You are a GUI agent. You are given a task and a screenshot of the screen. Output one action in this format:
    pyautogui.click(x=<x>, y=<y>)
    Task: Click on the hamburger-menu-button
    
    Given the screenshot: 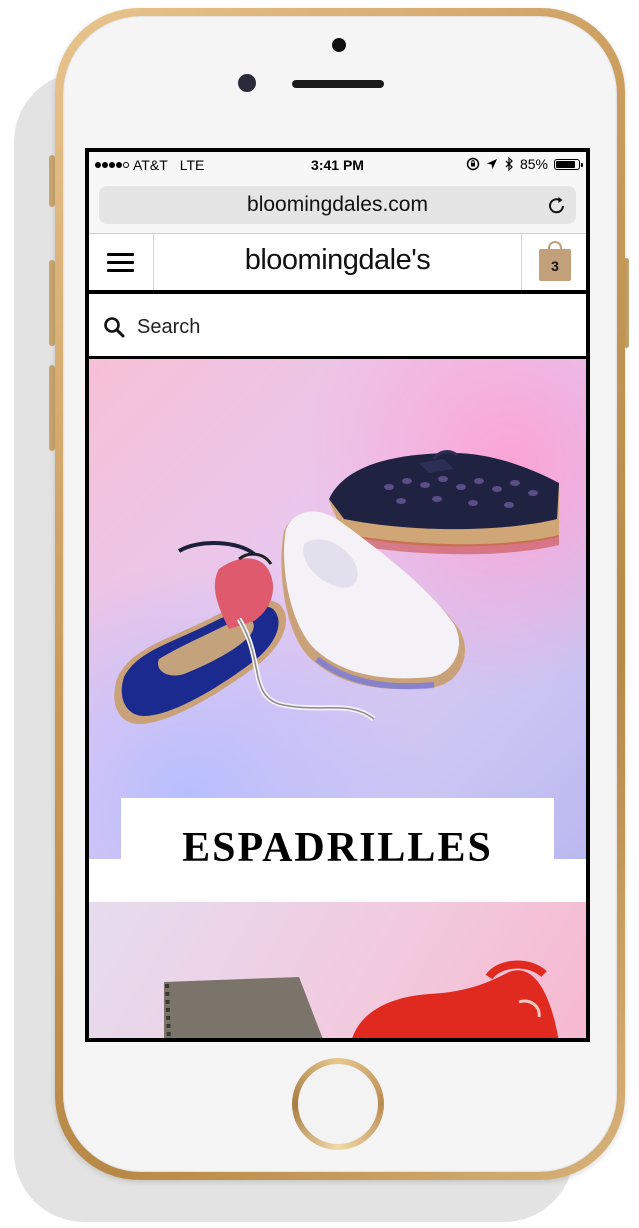 What is the action you would take?
    pyautogui.click(x=121, y=262)
    